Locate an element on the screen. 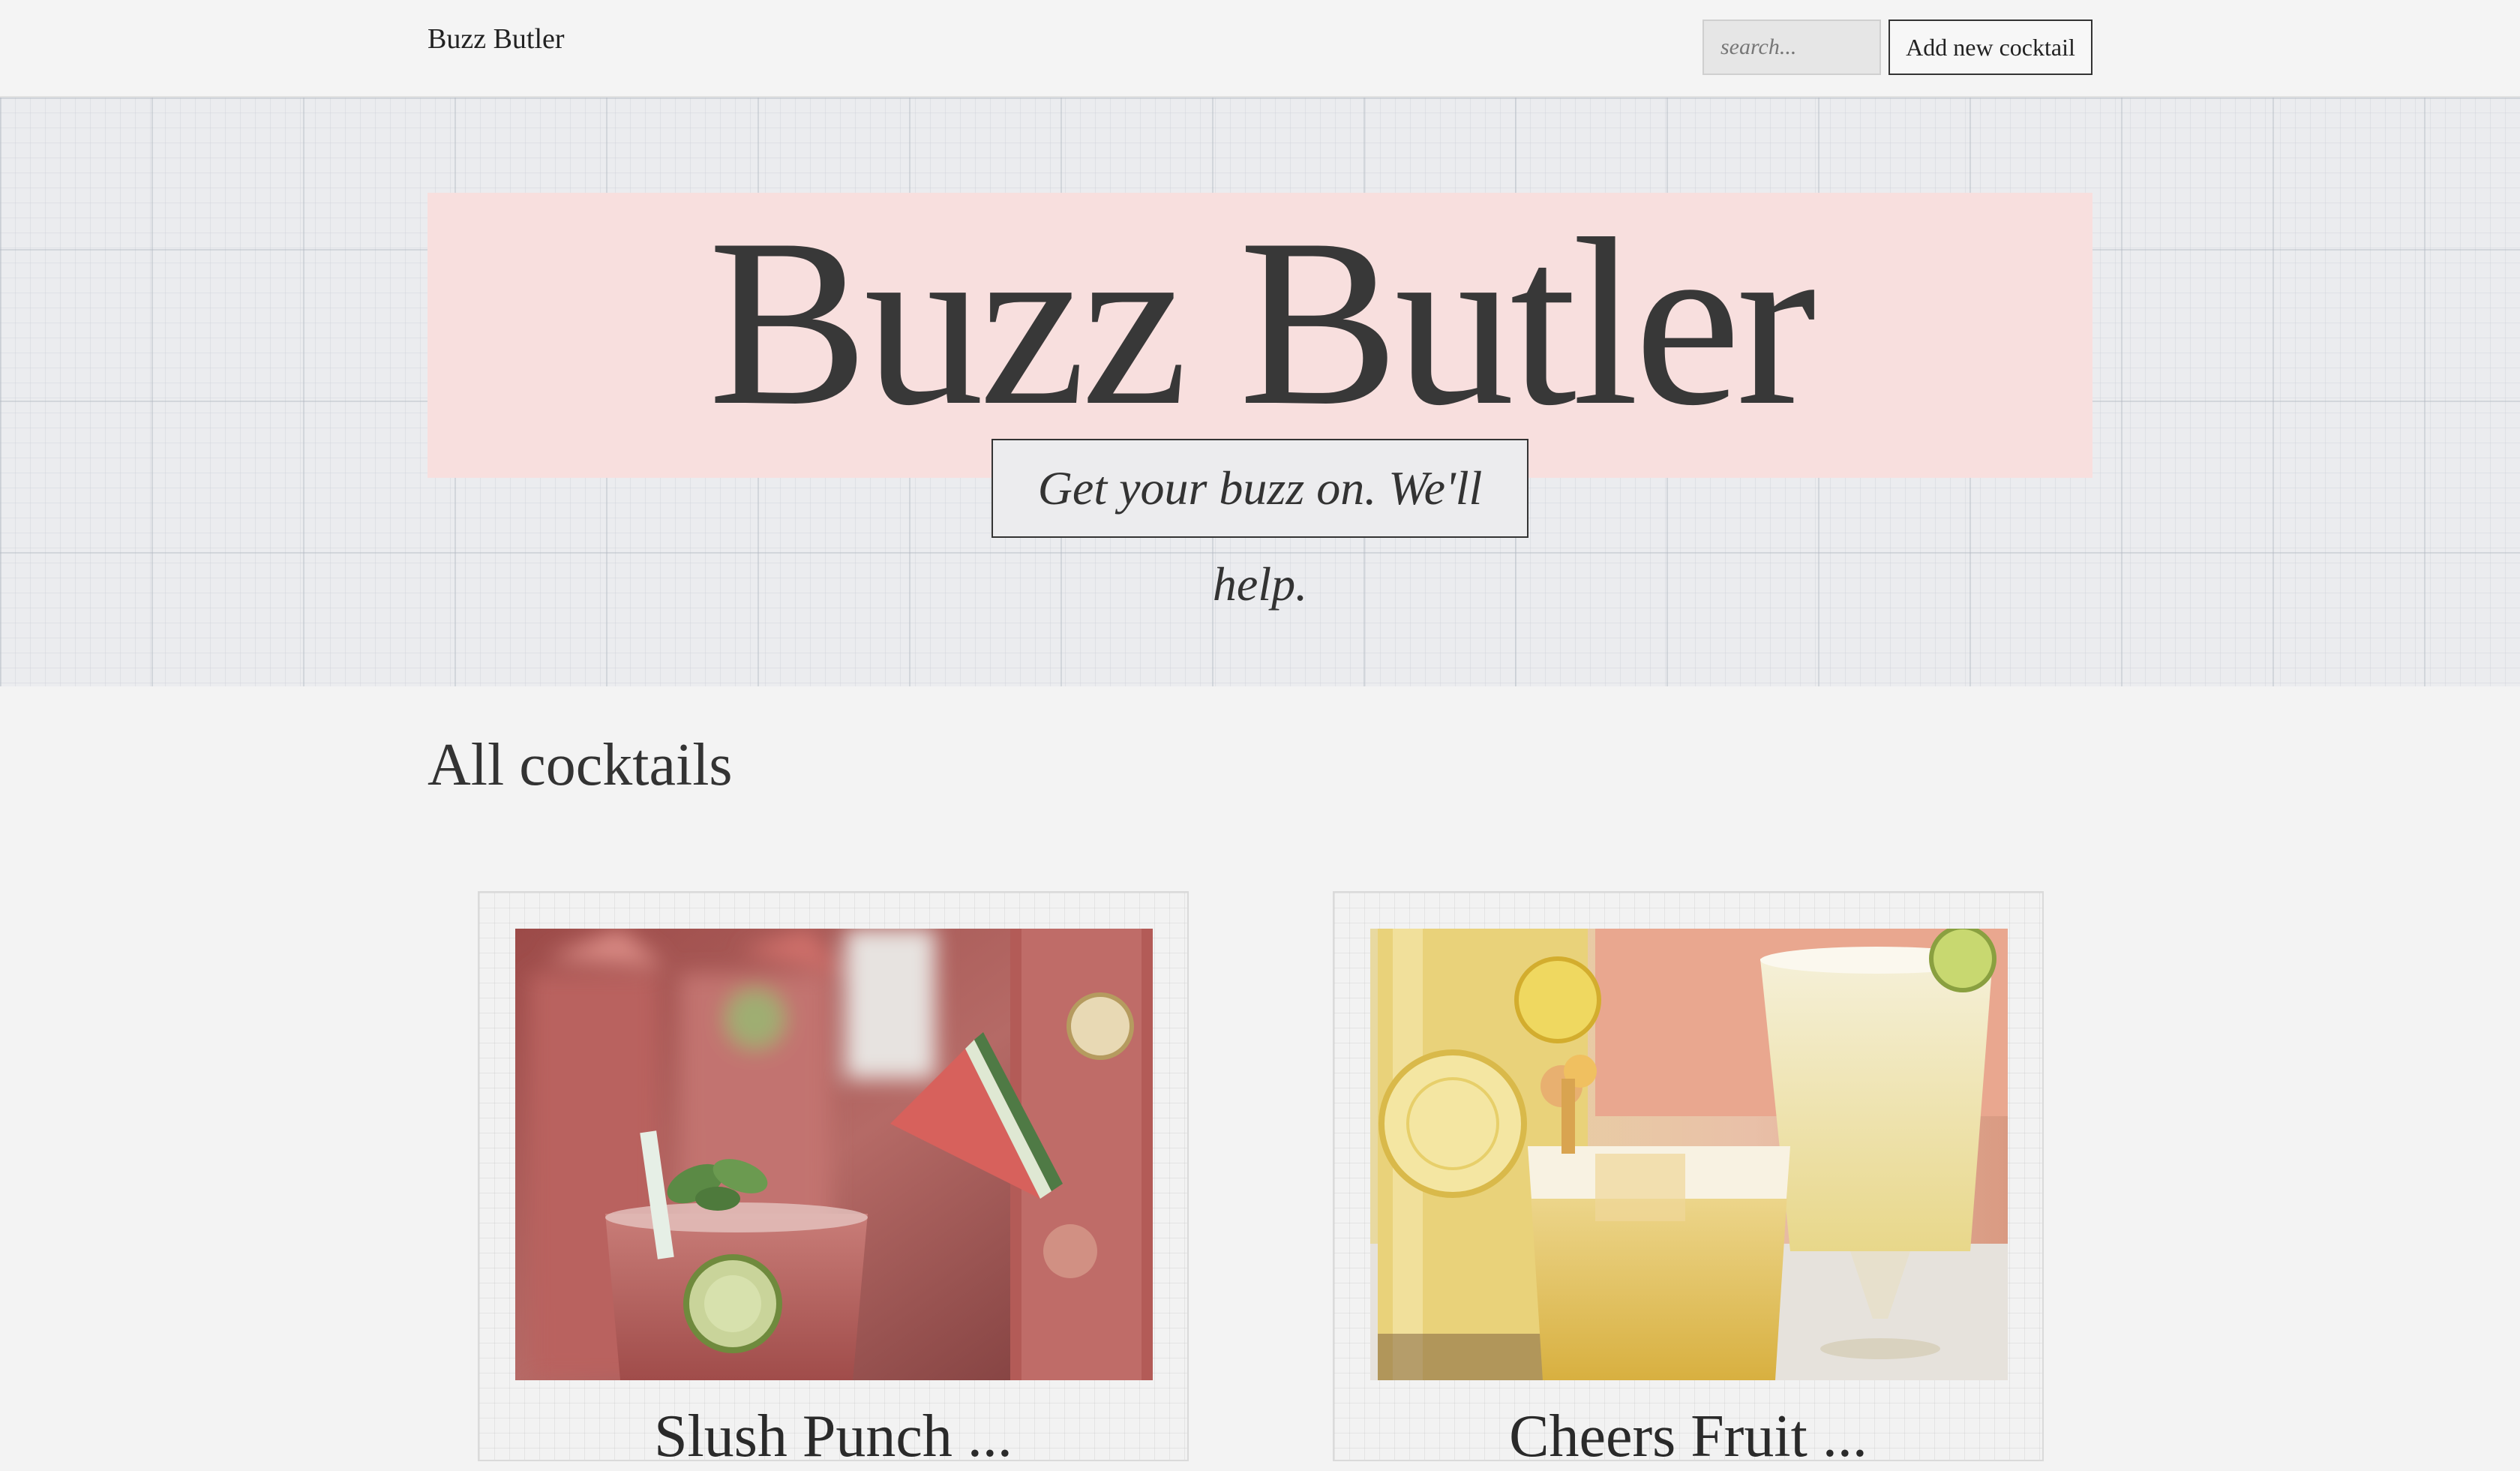 This screenshot has height=1471, width=2520. add-new-cocktail-button: Add new cocktail is located at coordinates (1990, 47).